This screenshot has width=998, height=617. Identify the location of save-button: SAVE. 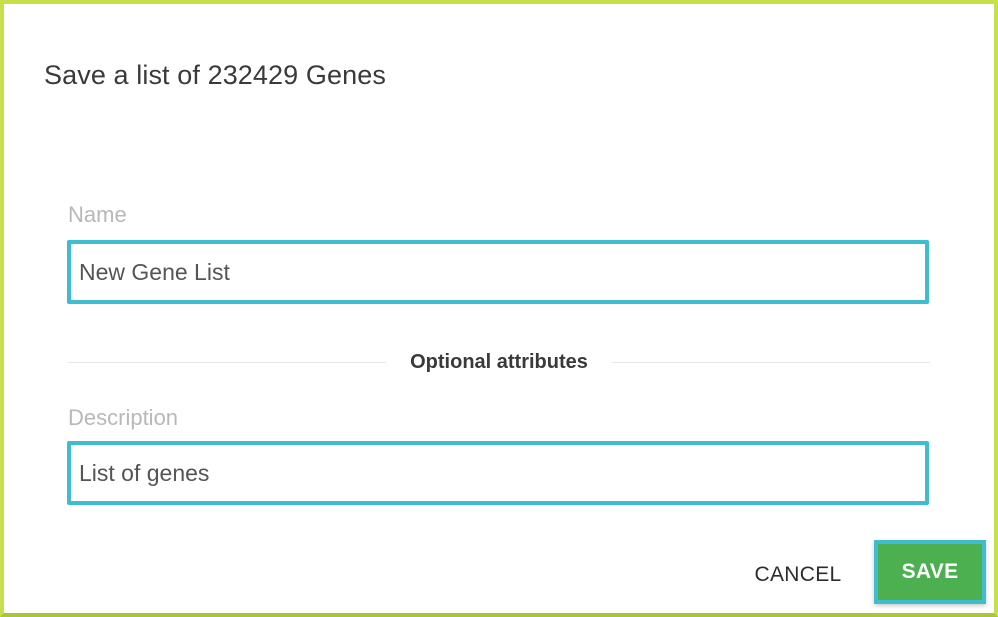
(930, 572).